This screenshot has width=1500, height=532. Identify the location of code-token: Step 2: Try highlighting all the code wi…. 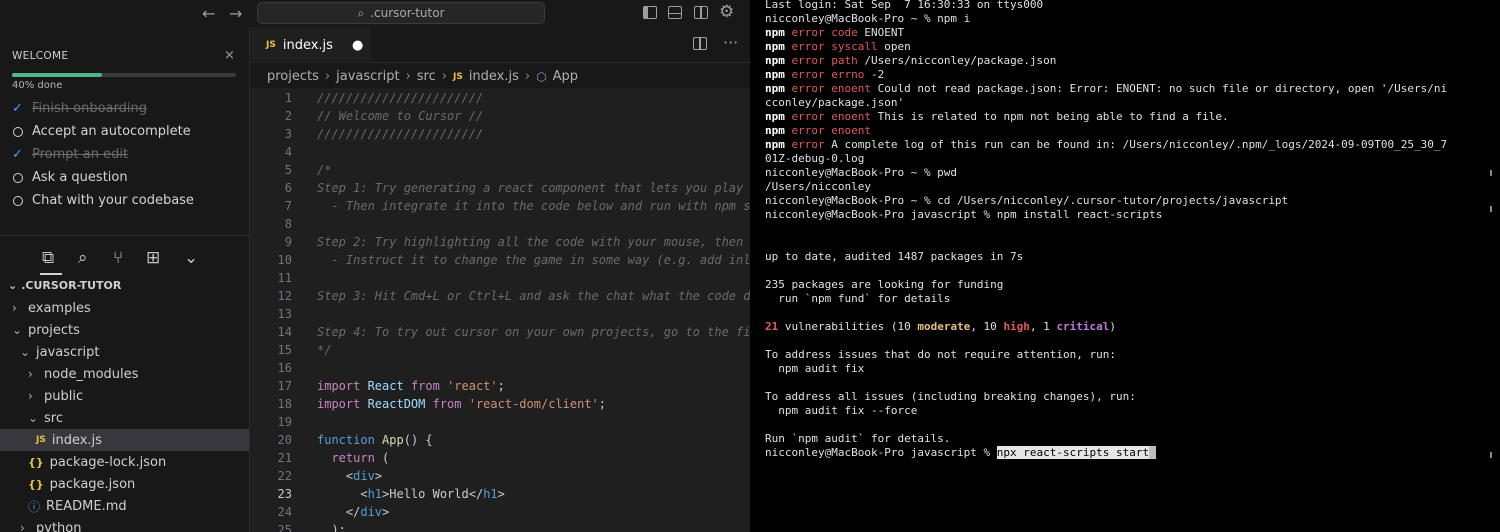
(530, 242).